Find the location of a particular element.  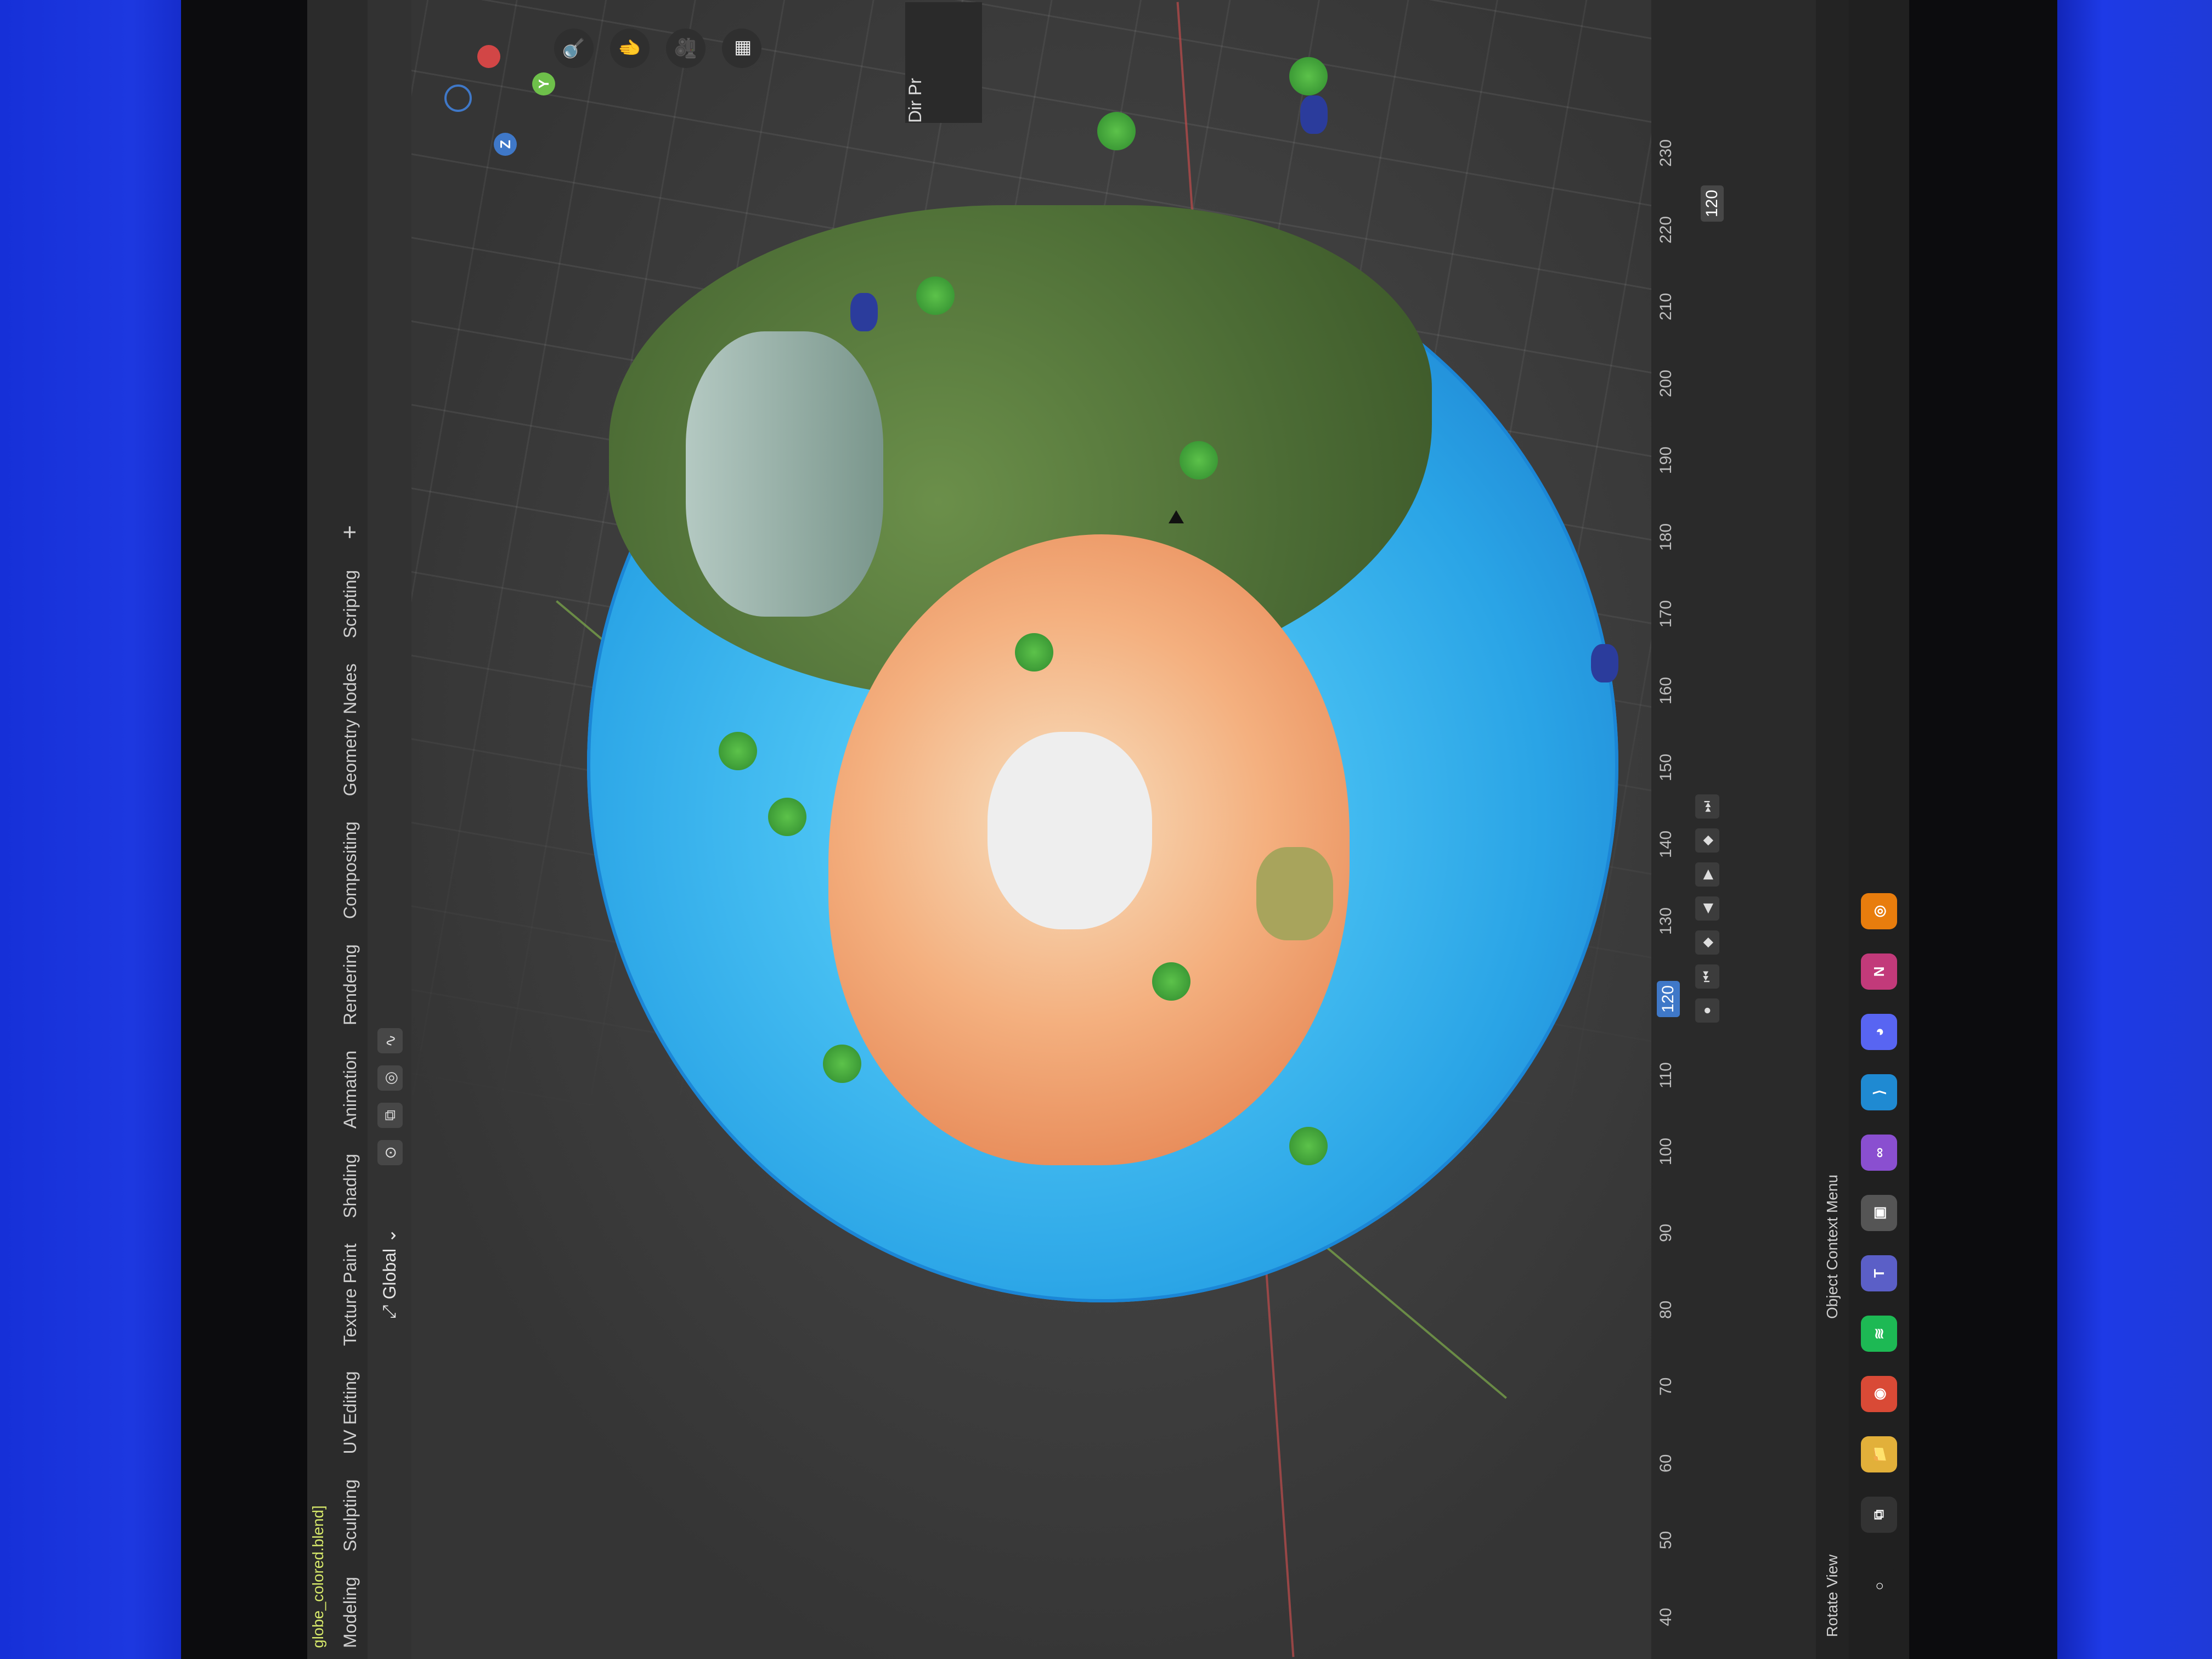

blender-app-icon: ◎ is located at coordinates (1879, 911).